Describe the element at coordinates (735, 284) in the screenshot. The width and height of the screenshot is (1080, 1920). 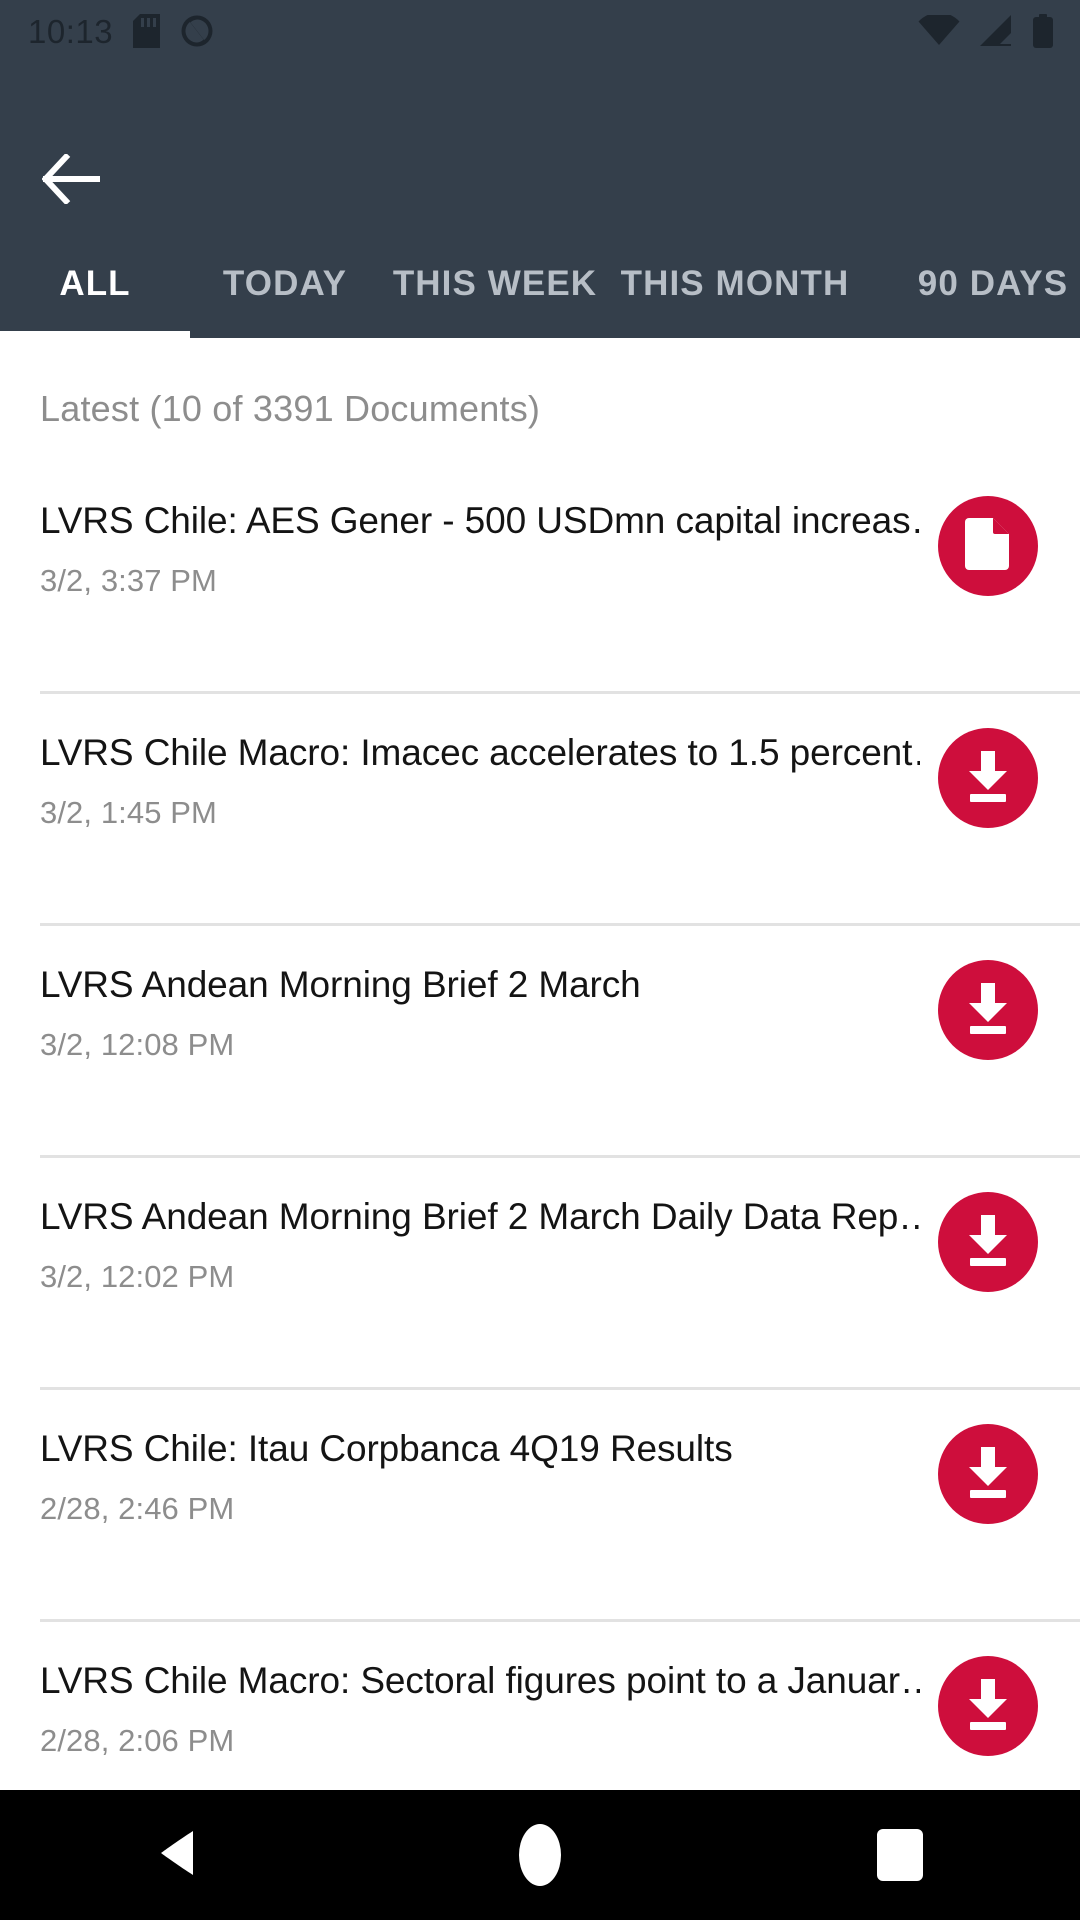
I see `tab-this-month: THIS MONTH` at that location.